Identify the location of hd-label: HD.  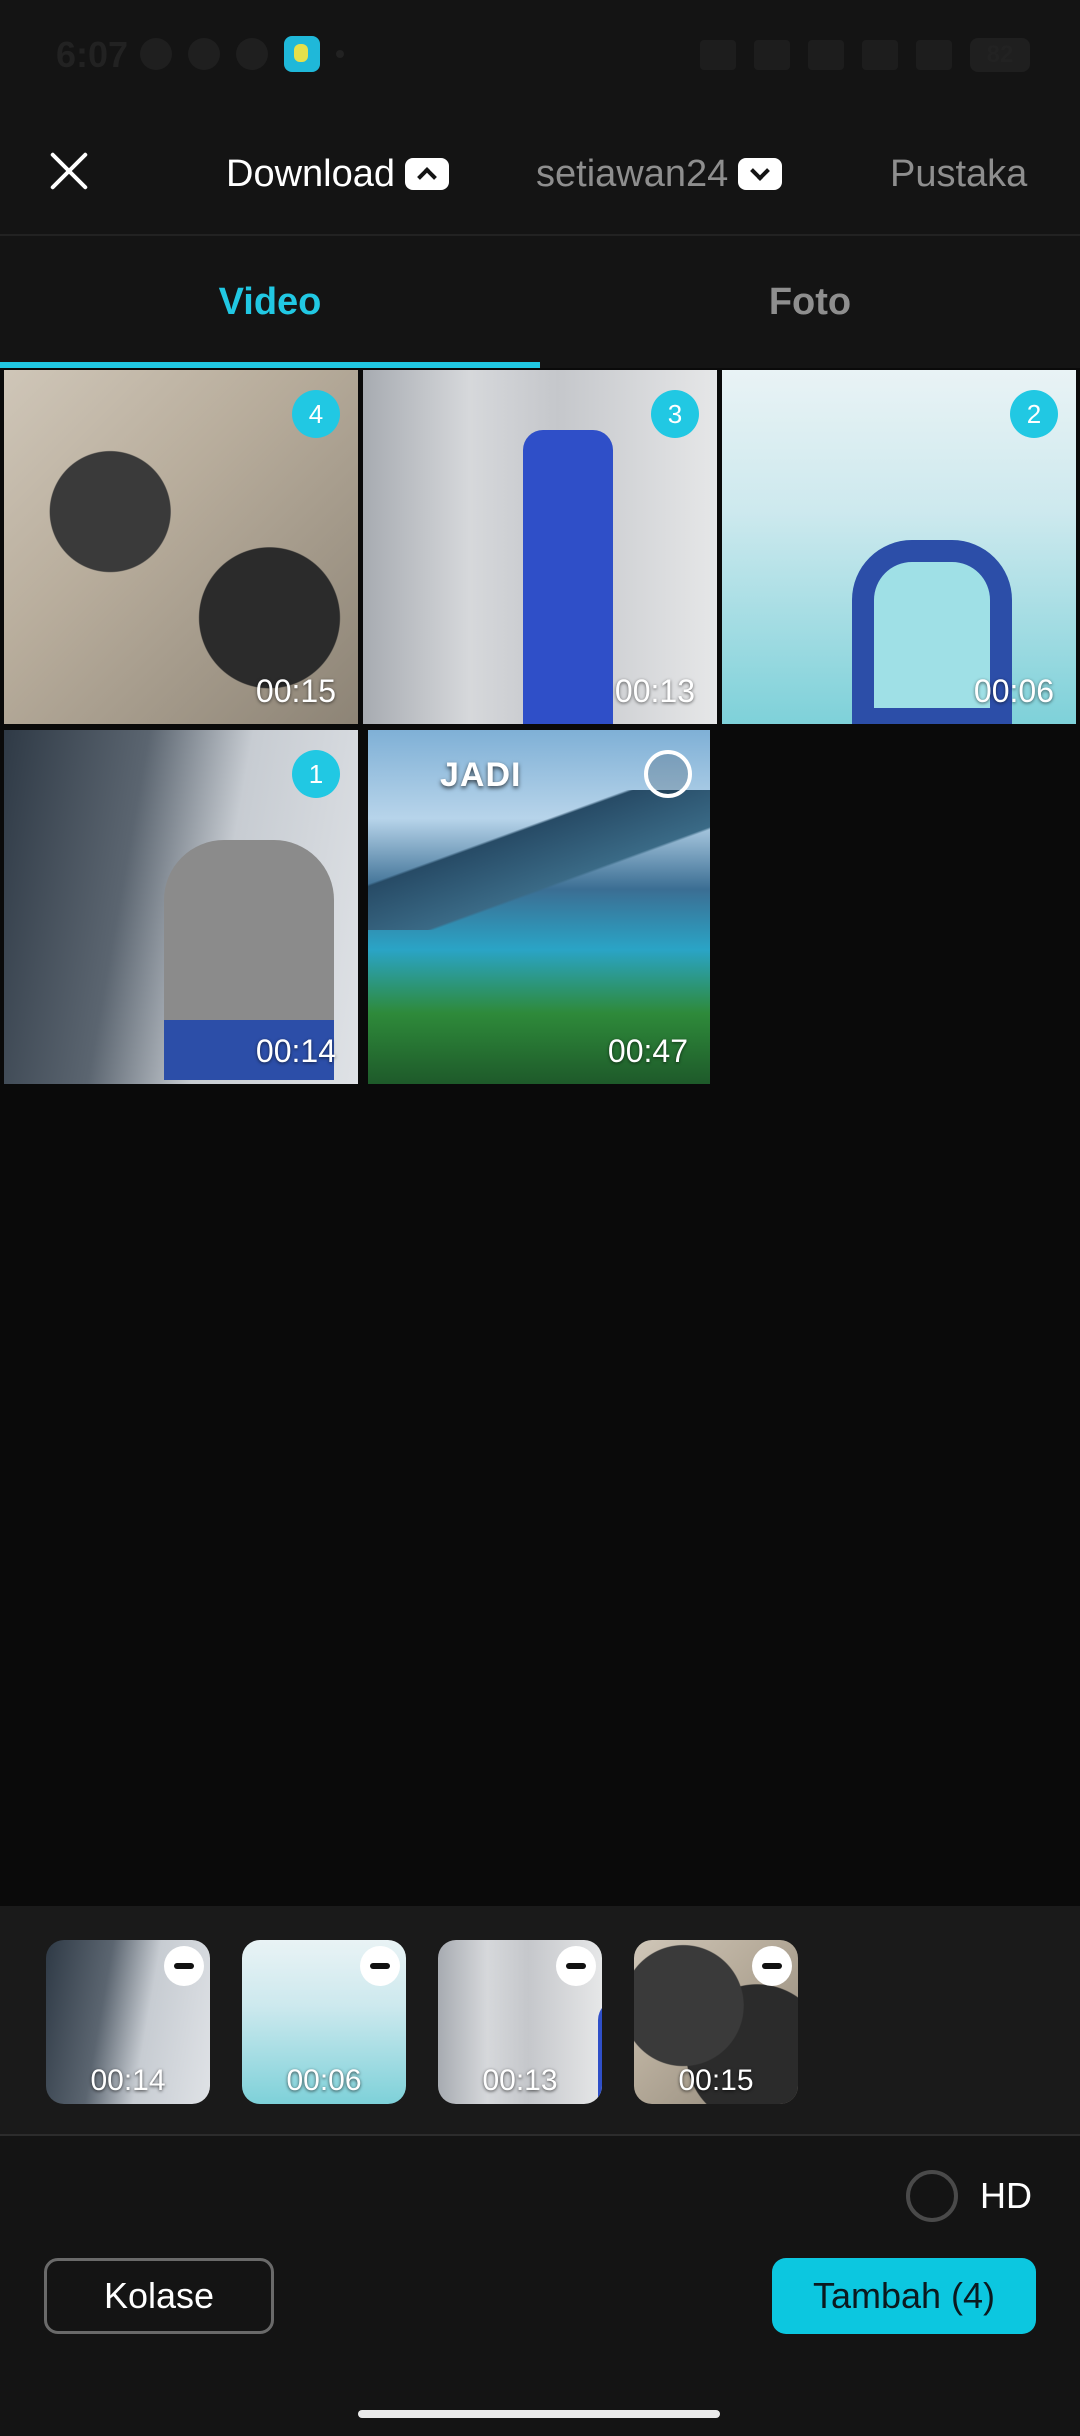
(1006, 2195).